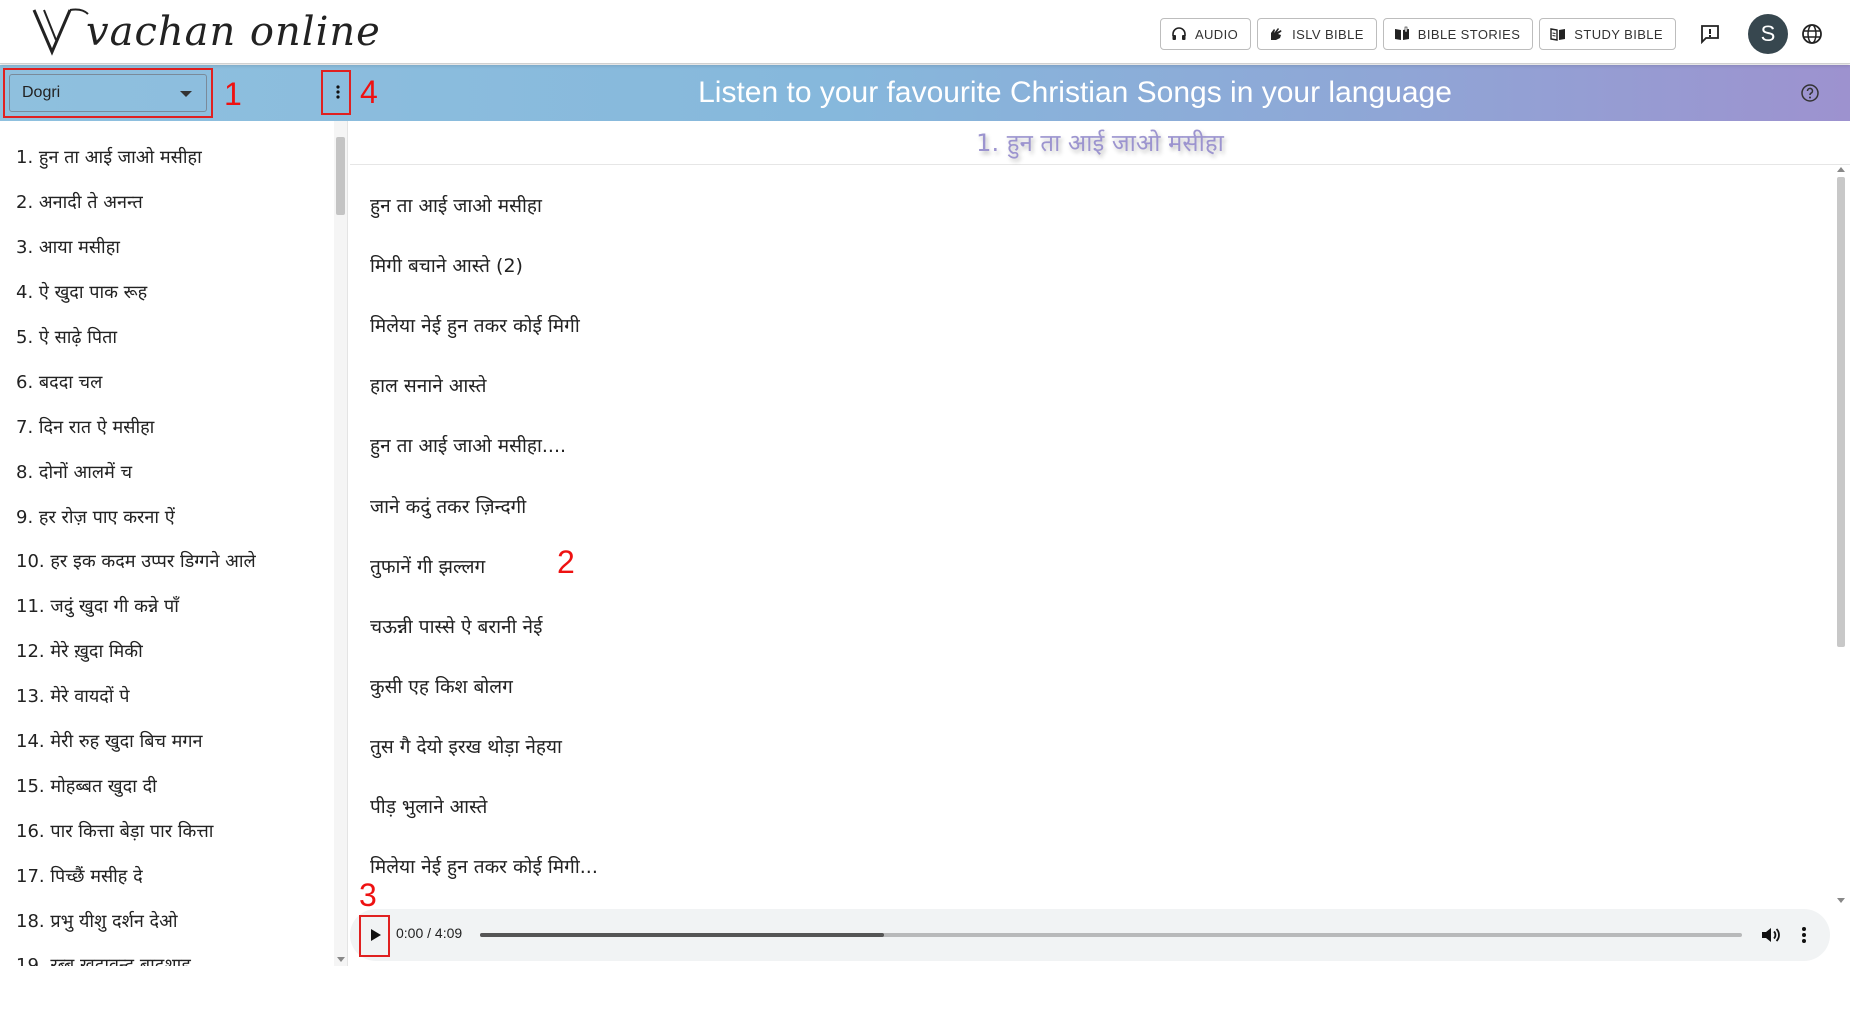  I want to click on scroll-up-arrow-icon, so click(1841, 169).